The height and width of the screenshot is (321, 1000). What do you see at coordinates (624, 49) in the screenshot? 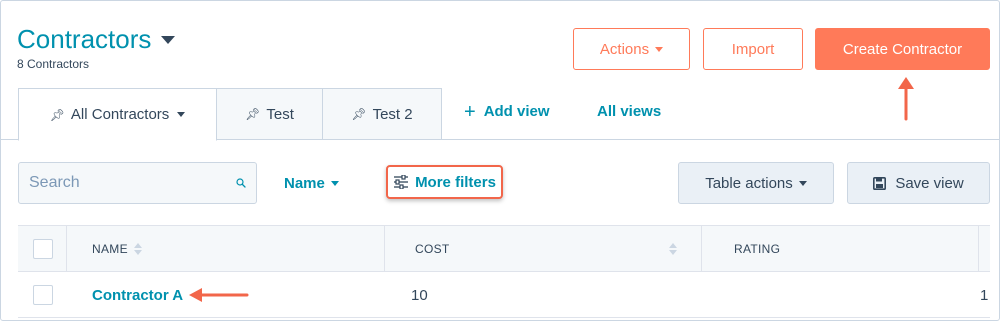
I see `actions-label: Actions` at bounding box center [624, 49].